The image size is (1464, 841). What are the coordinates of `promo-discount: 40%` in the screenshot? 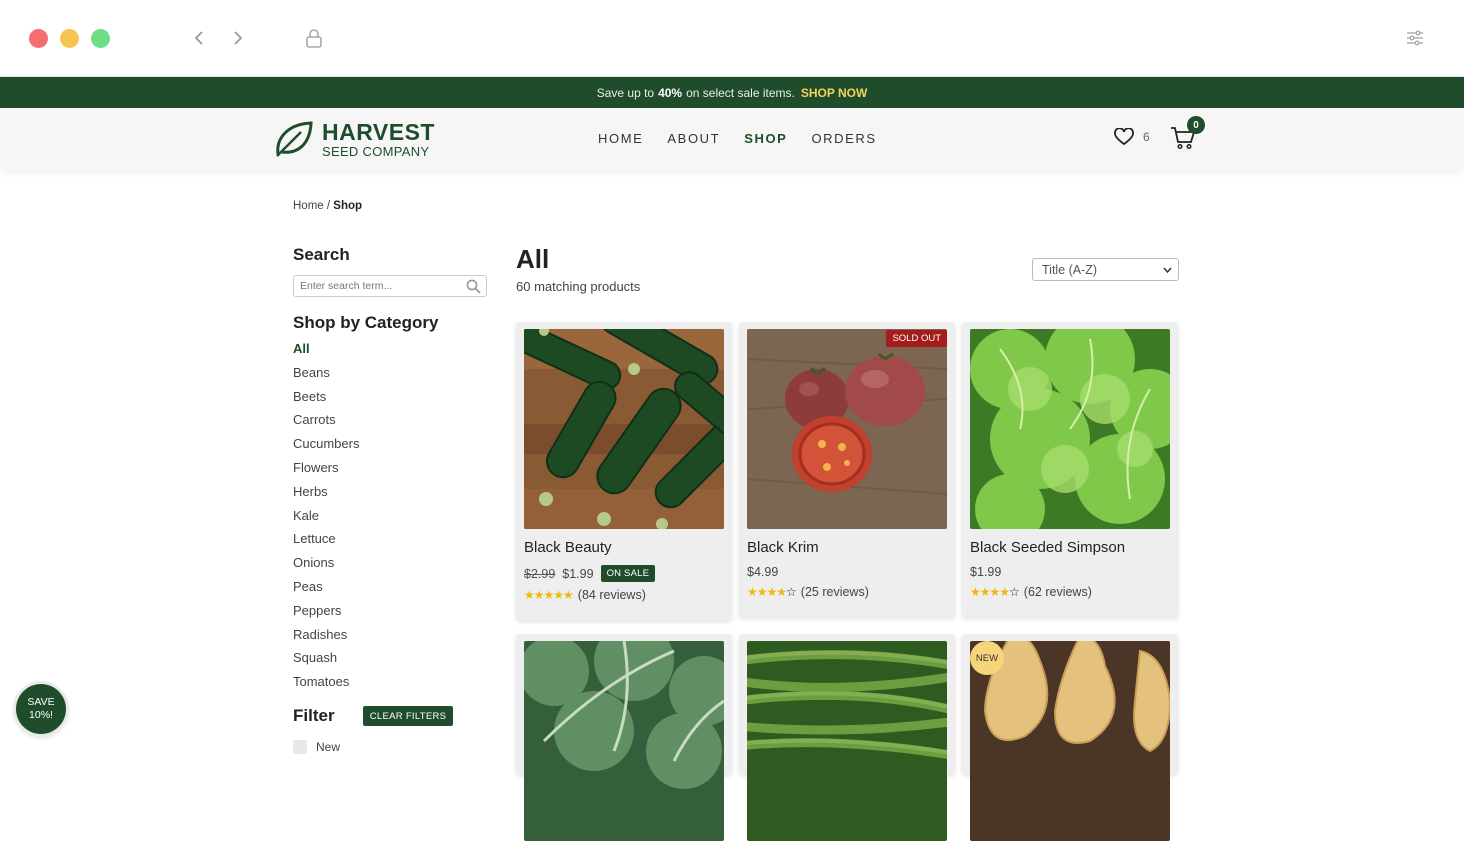 It's located at (670, 92).